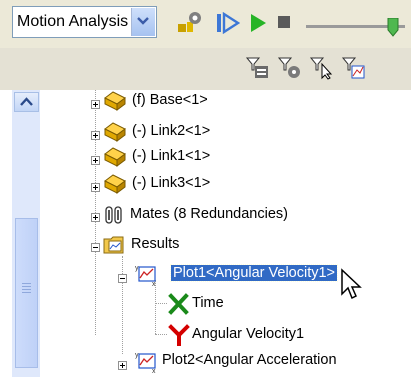 This screenshot has width=411, height=379. I want to click on tree-item-angular-velocity: Angular Velocity1, so click(225, 335).